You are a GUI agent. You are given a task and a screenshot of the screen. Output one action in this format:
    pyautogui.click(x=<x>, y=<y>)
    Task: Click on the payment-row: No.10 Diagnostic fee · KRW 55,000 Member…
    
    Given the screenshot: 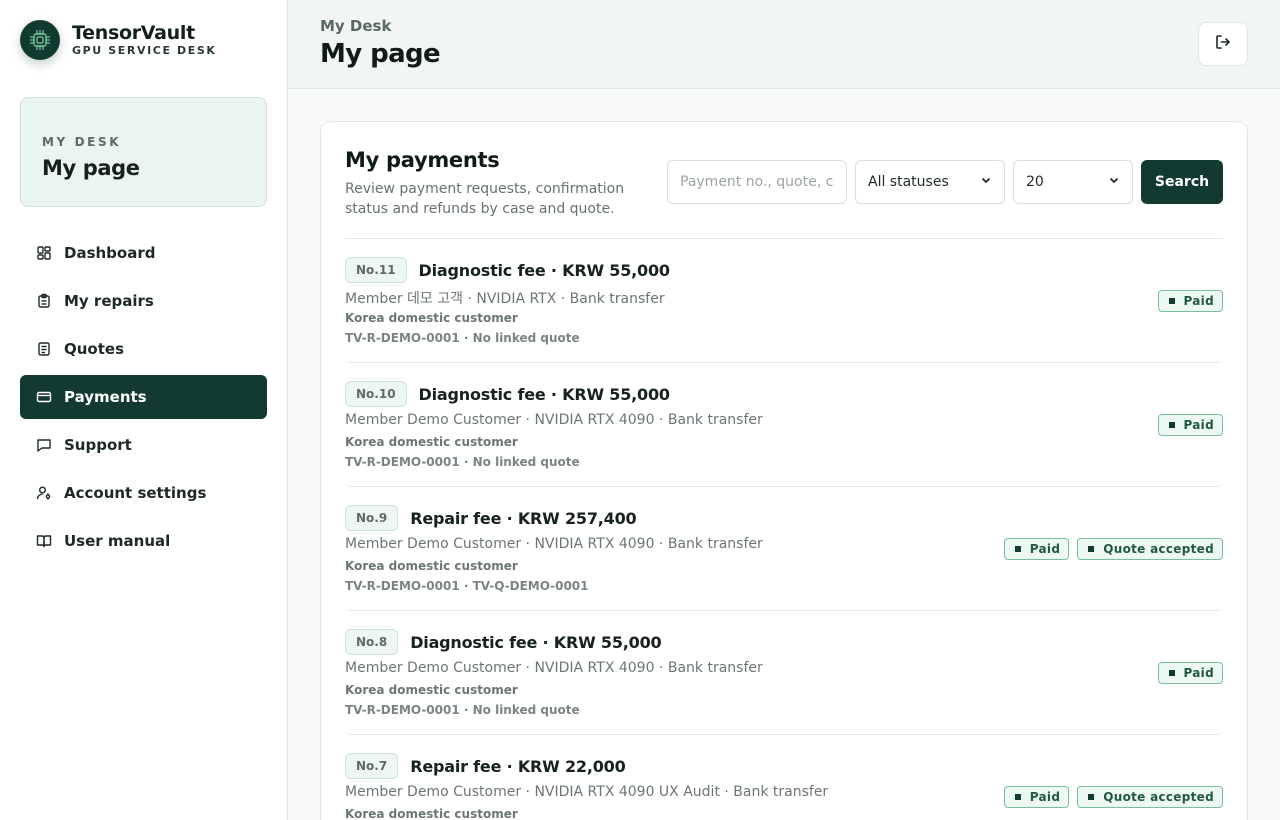 What is the action you would take?
    pyautogui.click(x=784, y=425)
    